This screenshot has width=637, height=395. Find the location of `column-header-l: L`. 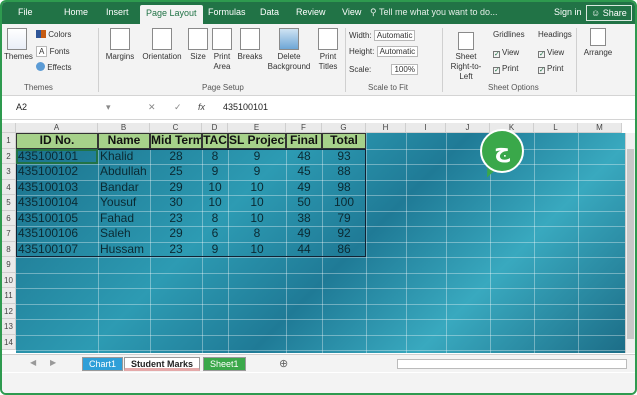

column-header-l: L is located at coordinates (556, 128).